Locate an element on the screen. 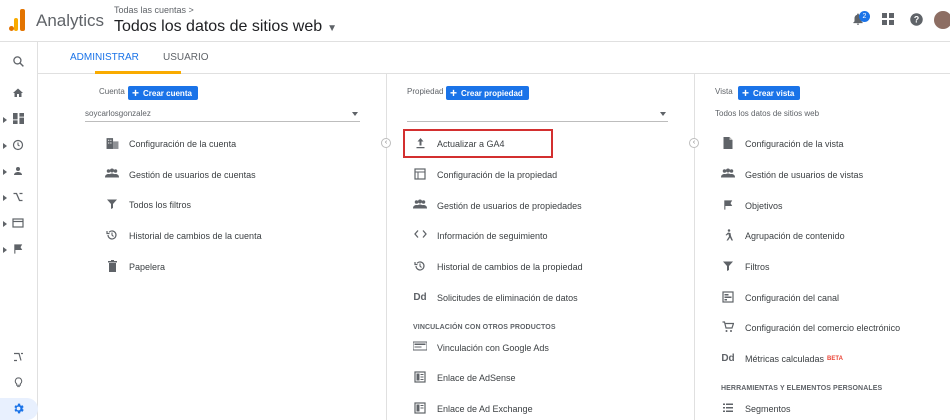  item-label: Configuración del canal is located at coordinates (792, 298).